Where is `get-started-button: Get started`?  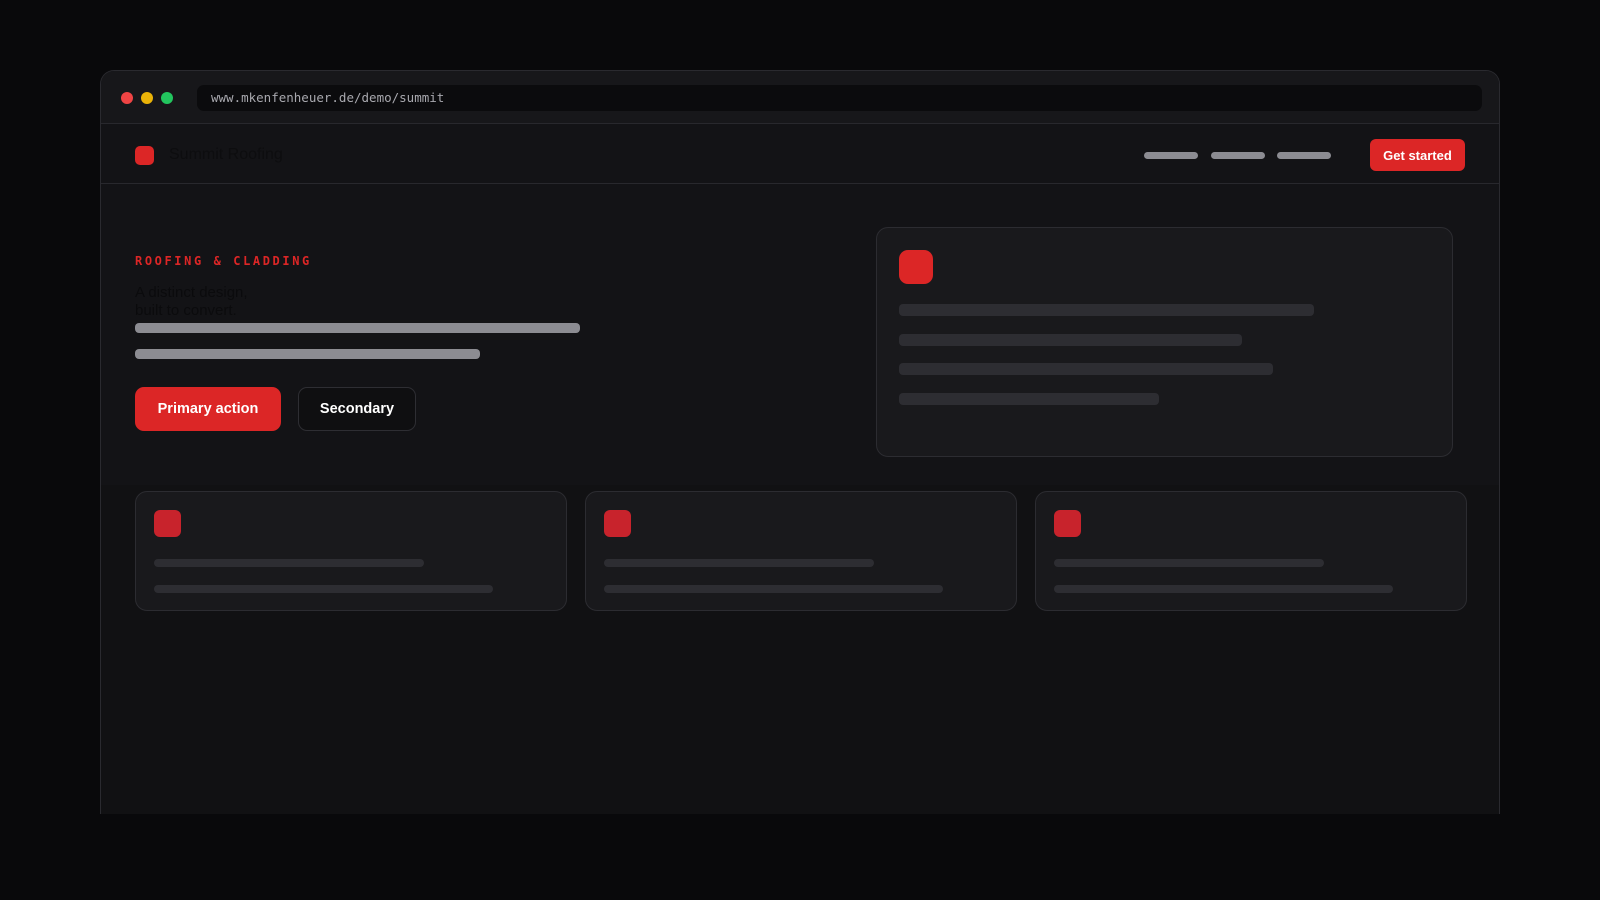
get-started-button: Get started is located at coordinates (1417, 155).